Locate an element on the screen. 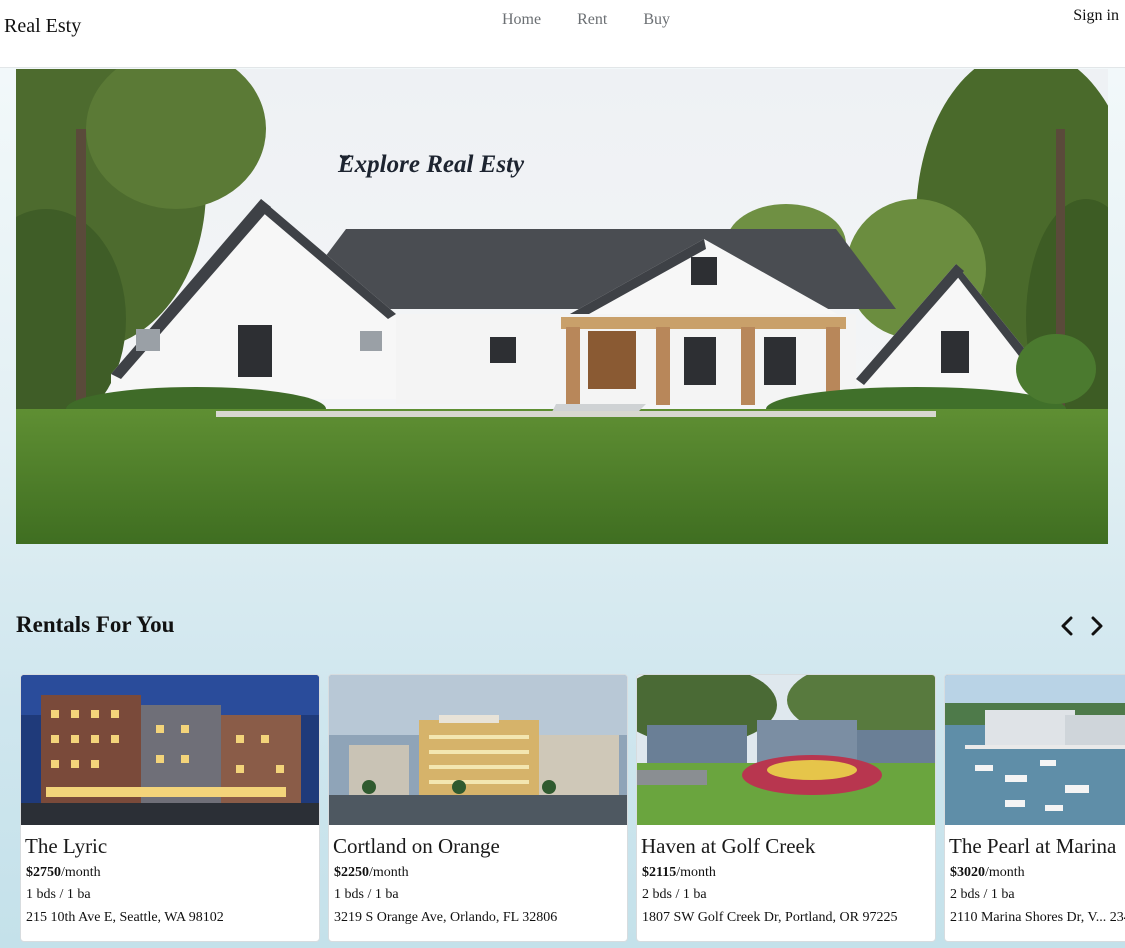  site-header: Real Esty Home Rent Buy Sign in is located at coordinates (562, 34).